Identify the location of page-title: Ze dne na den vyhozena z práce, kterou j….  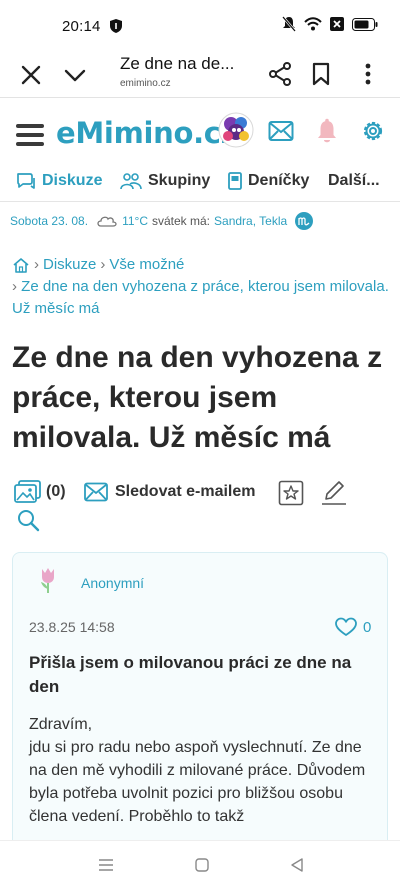
(197, 397).